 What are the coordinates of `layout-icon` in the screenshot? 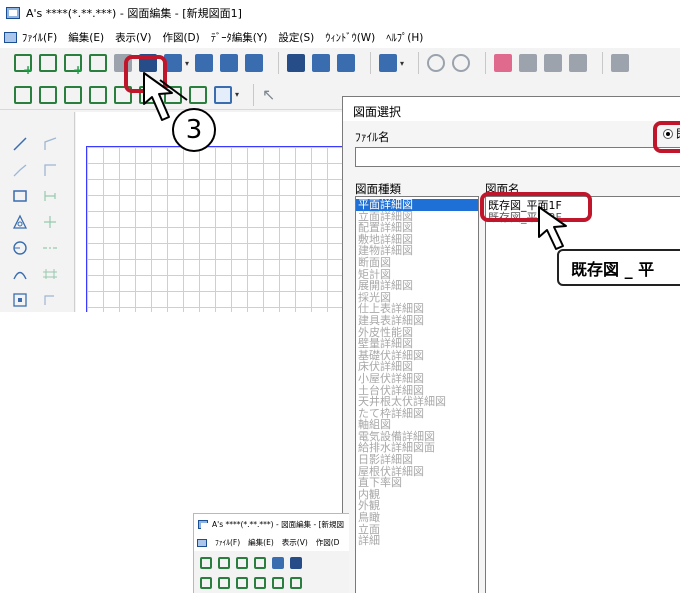 It's located at (254, 63).